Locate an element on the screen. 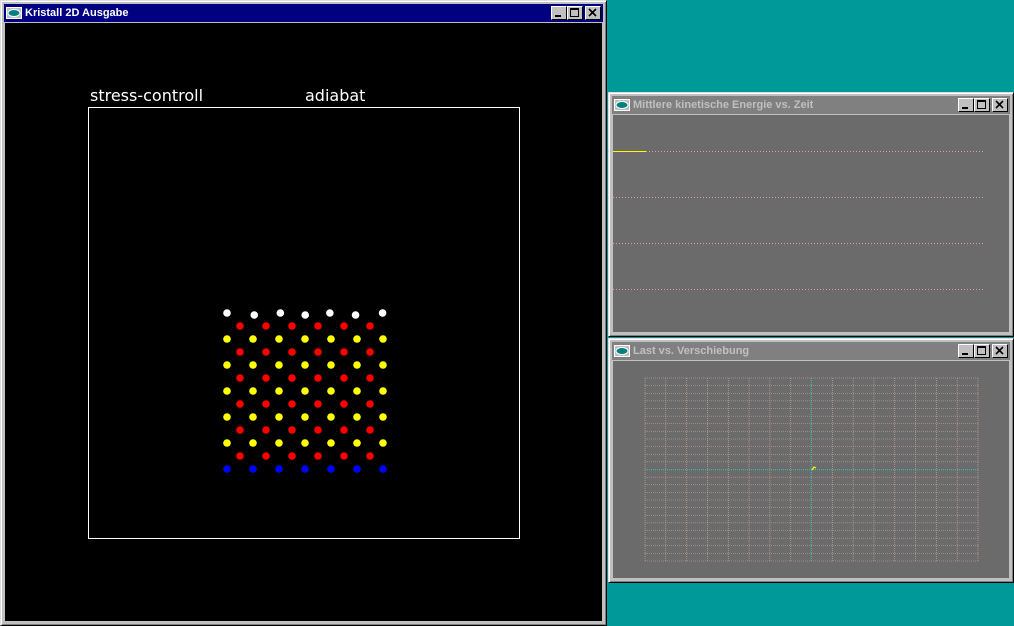 The width and height of the screenshot is (1014, 626). load-plot-svg is located at coordinates (811, 469).